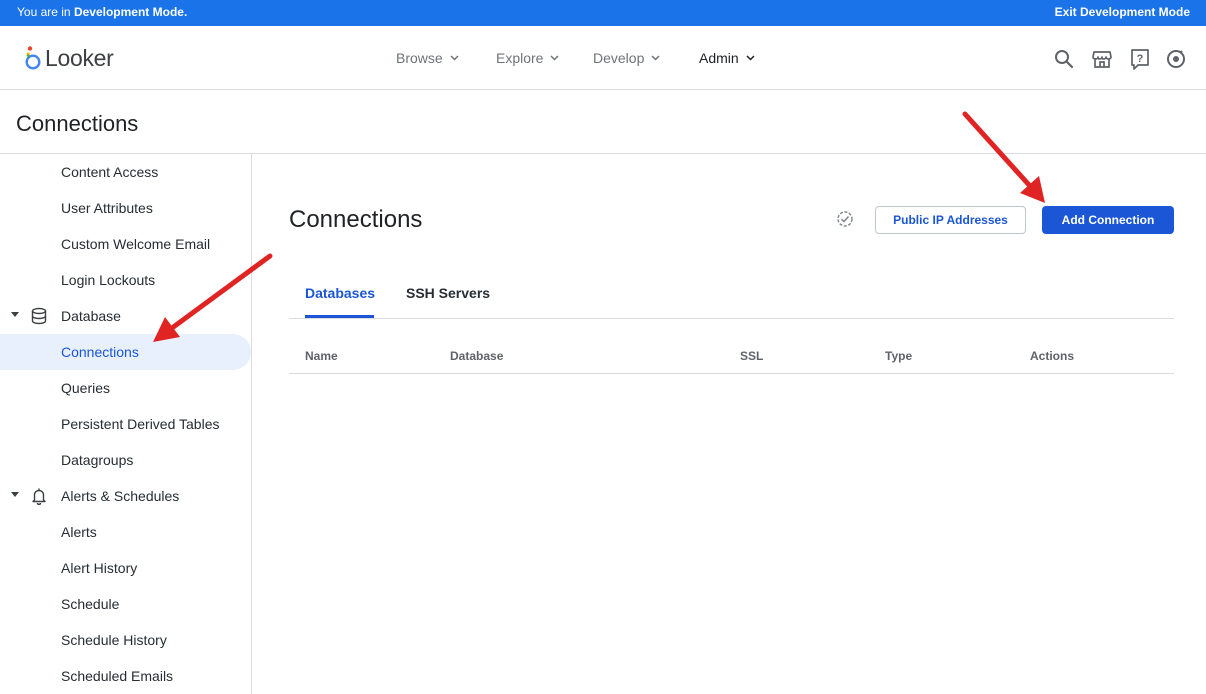  I want to click on nav-admin: Admin, so click(727, 58).